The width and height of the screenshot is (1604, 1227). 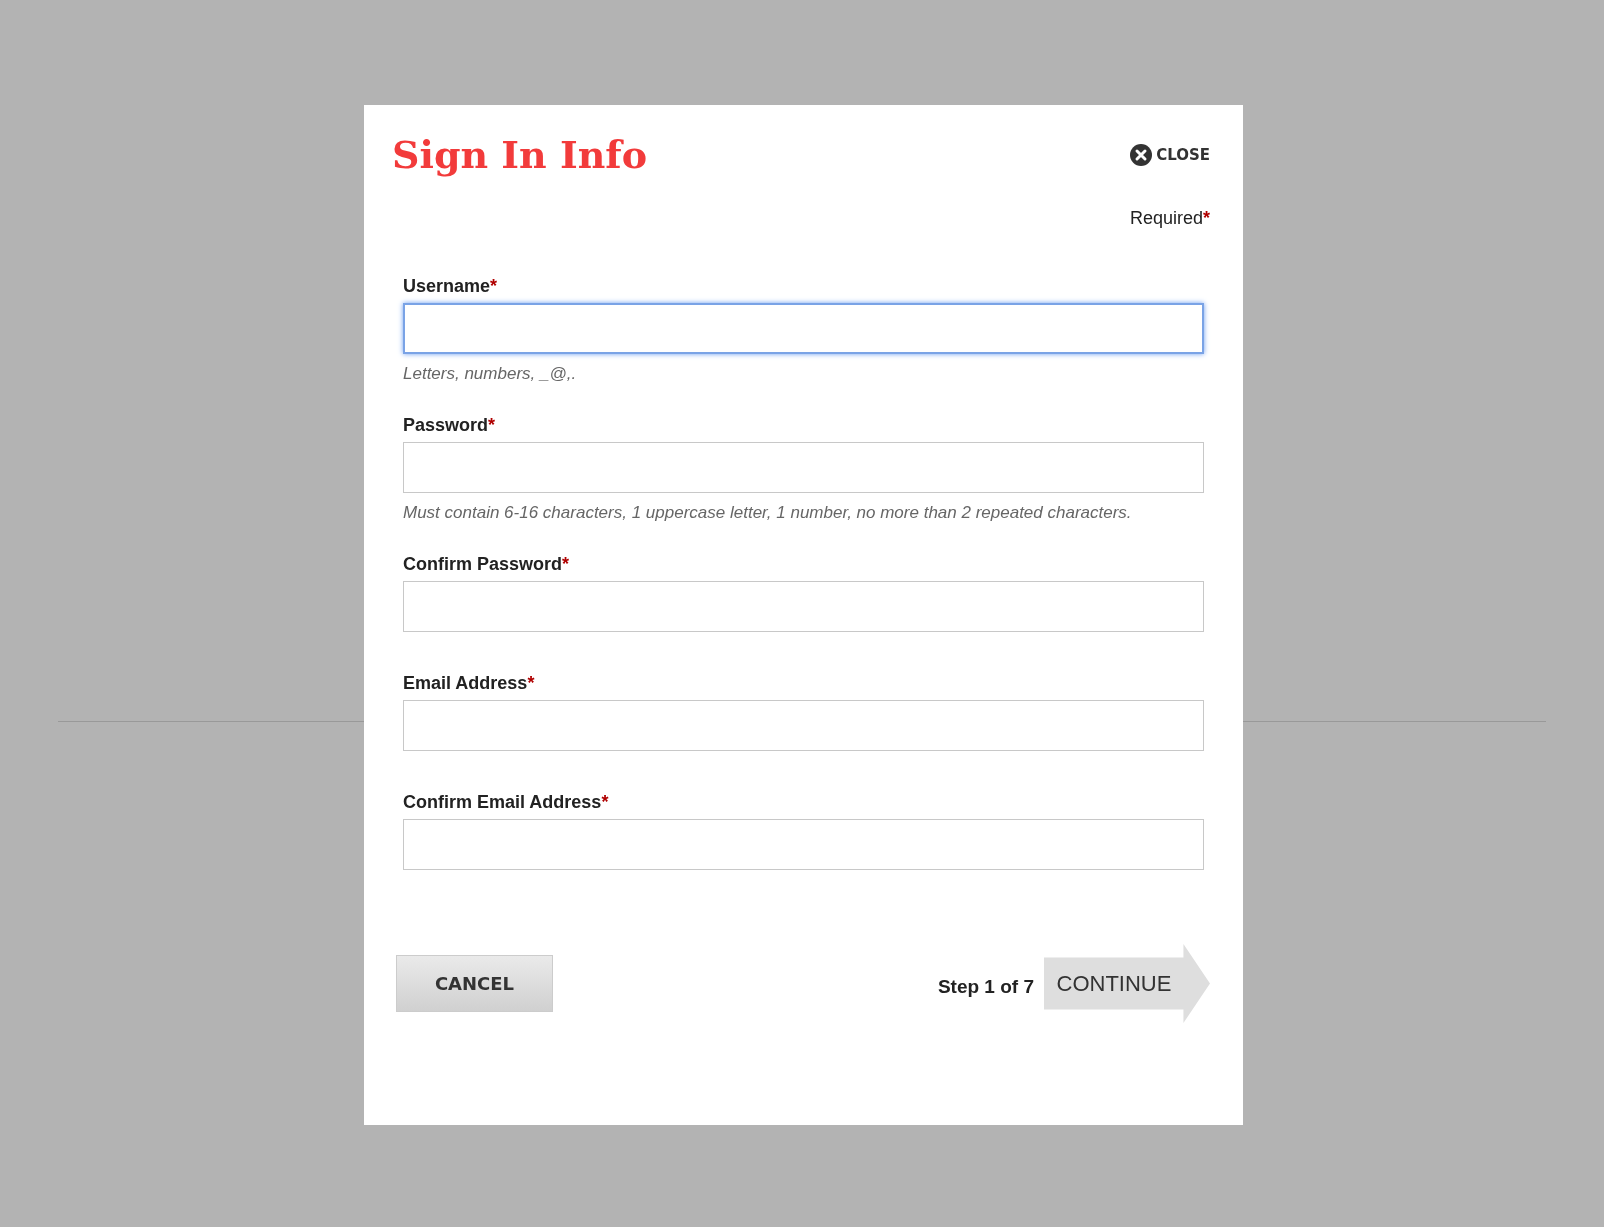 What do you see at coordinates (520, 155) in the screenshot?
I see `dialog-title: Sign In Info` at bounding box center [520, 155].